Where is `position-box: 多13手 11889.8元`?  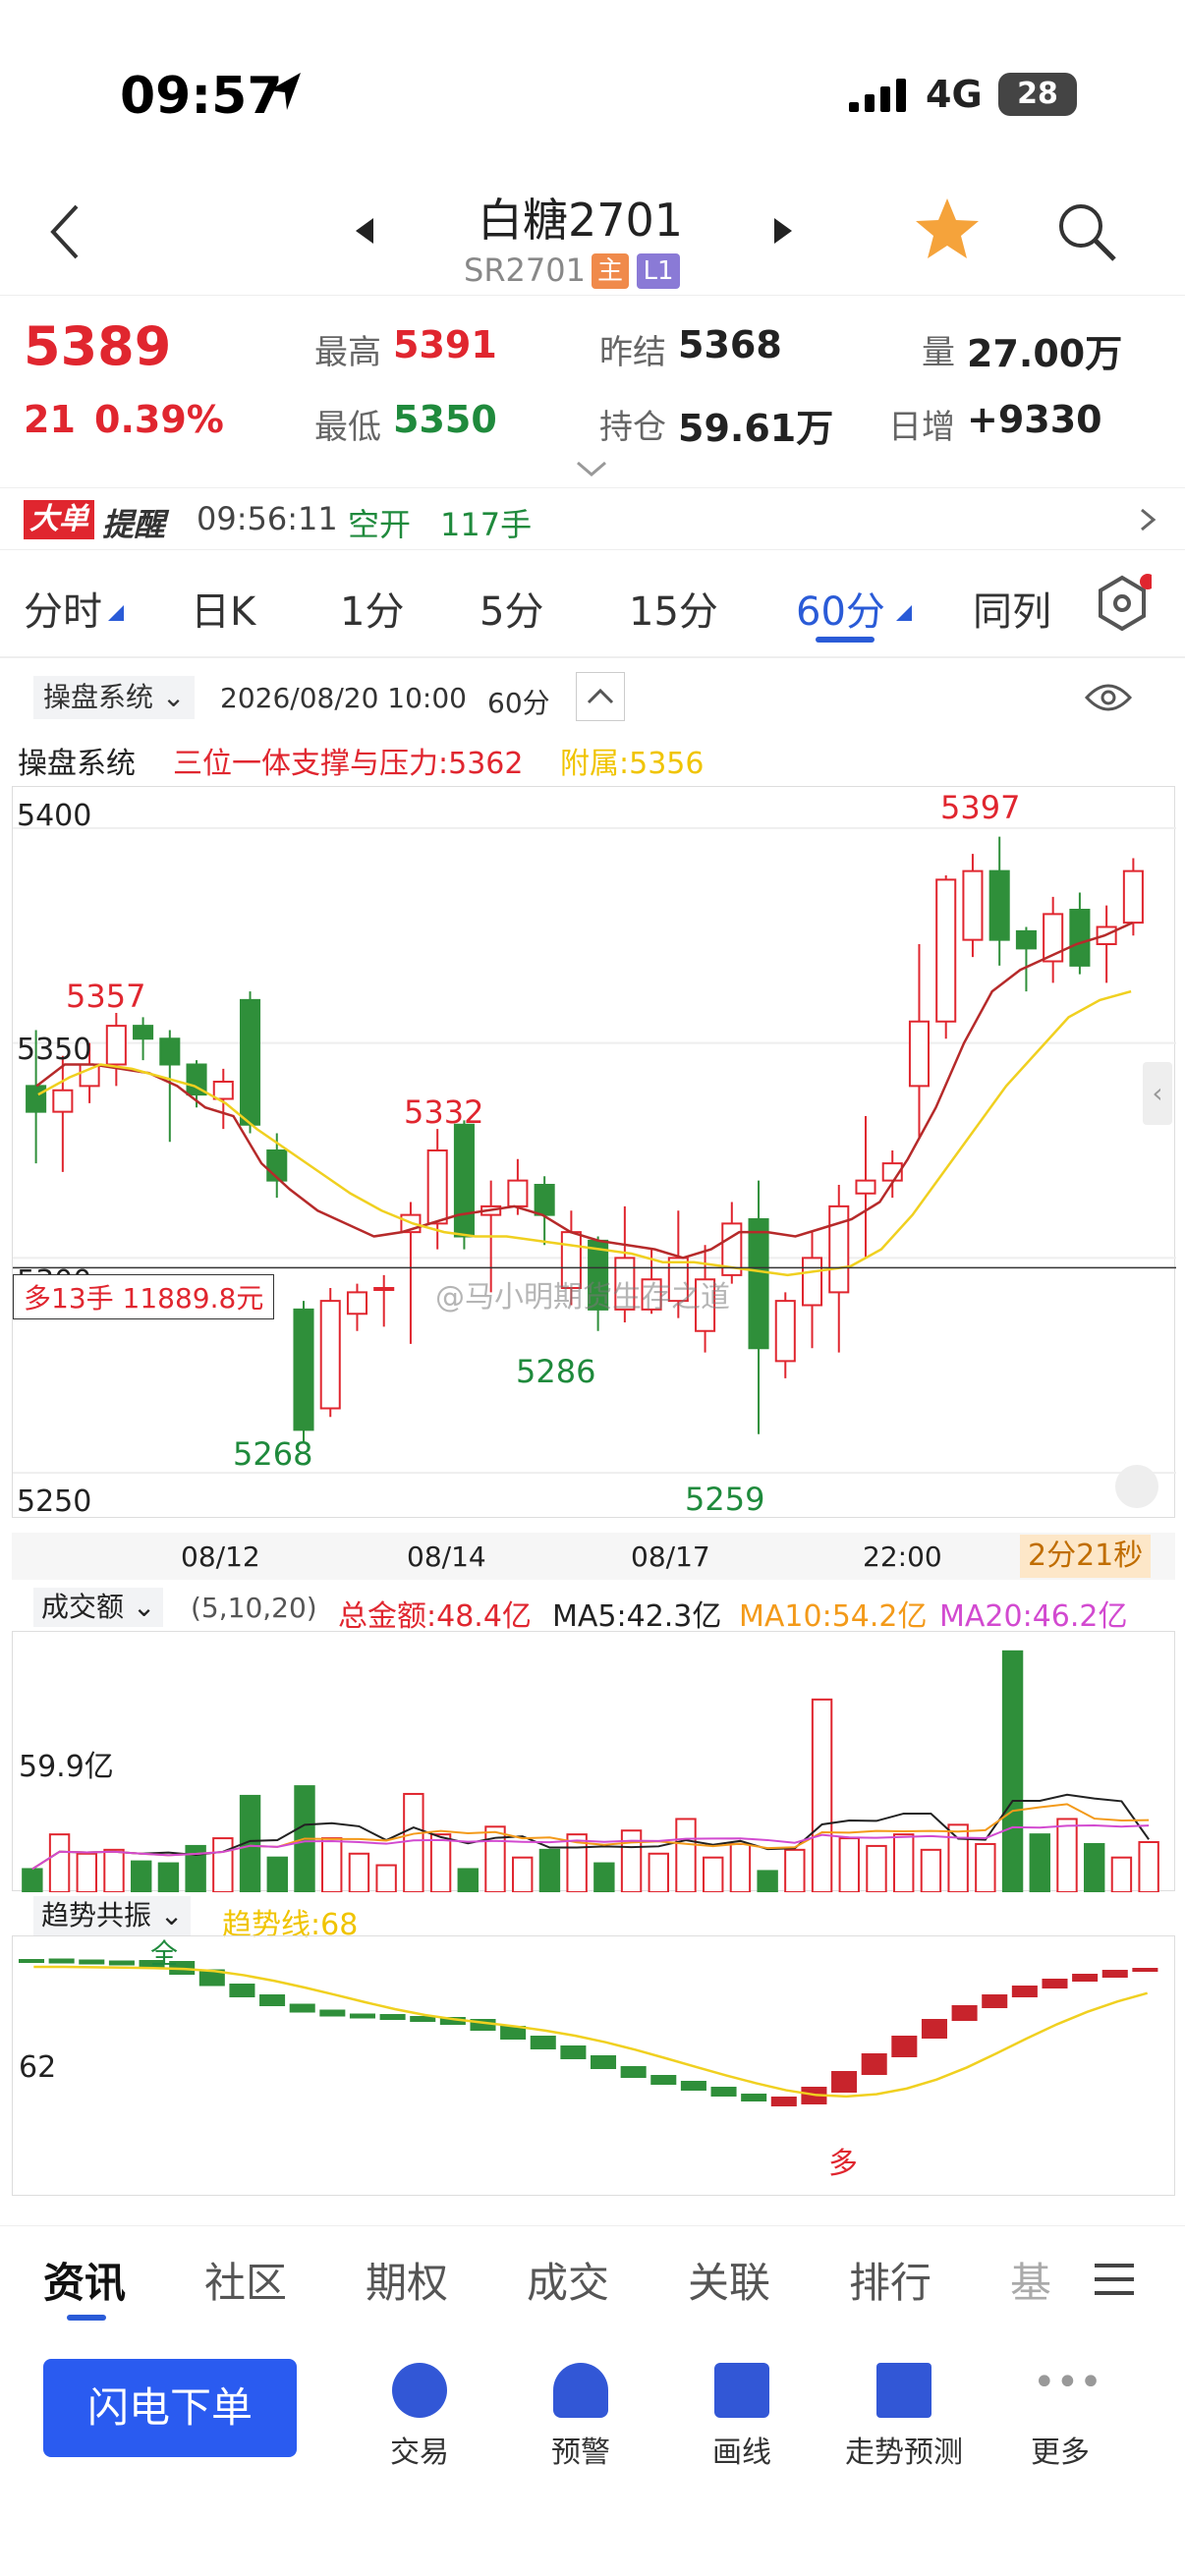
position-box: 多13手 11889.8元 is located at coordinates (144, 1296).